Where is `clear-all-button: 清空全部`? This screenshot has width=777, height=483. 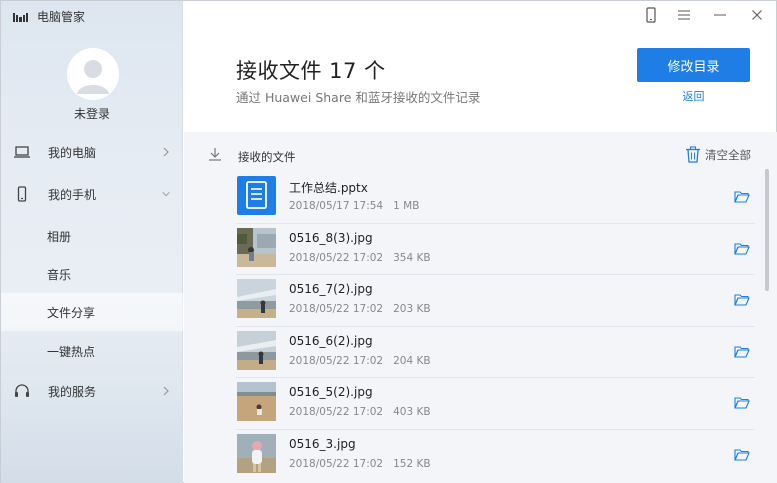 clear-all-button: 清空全部 is located at coordinates (718, 154).